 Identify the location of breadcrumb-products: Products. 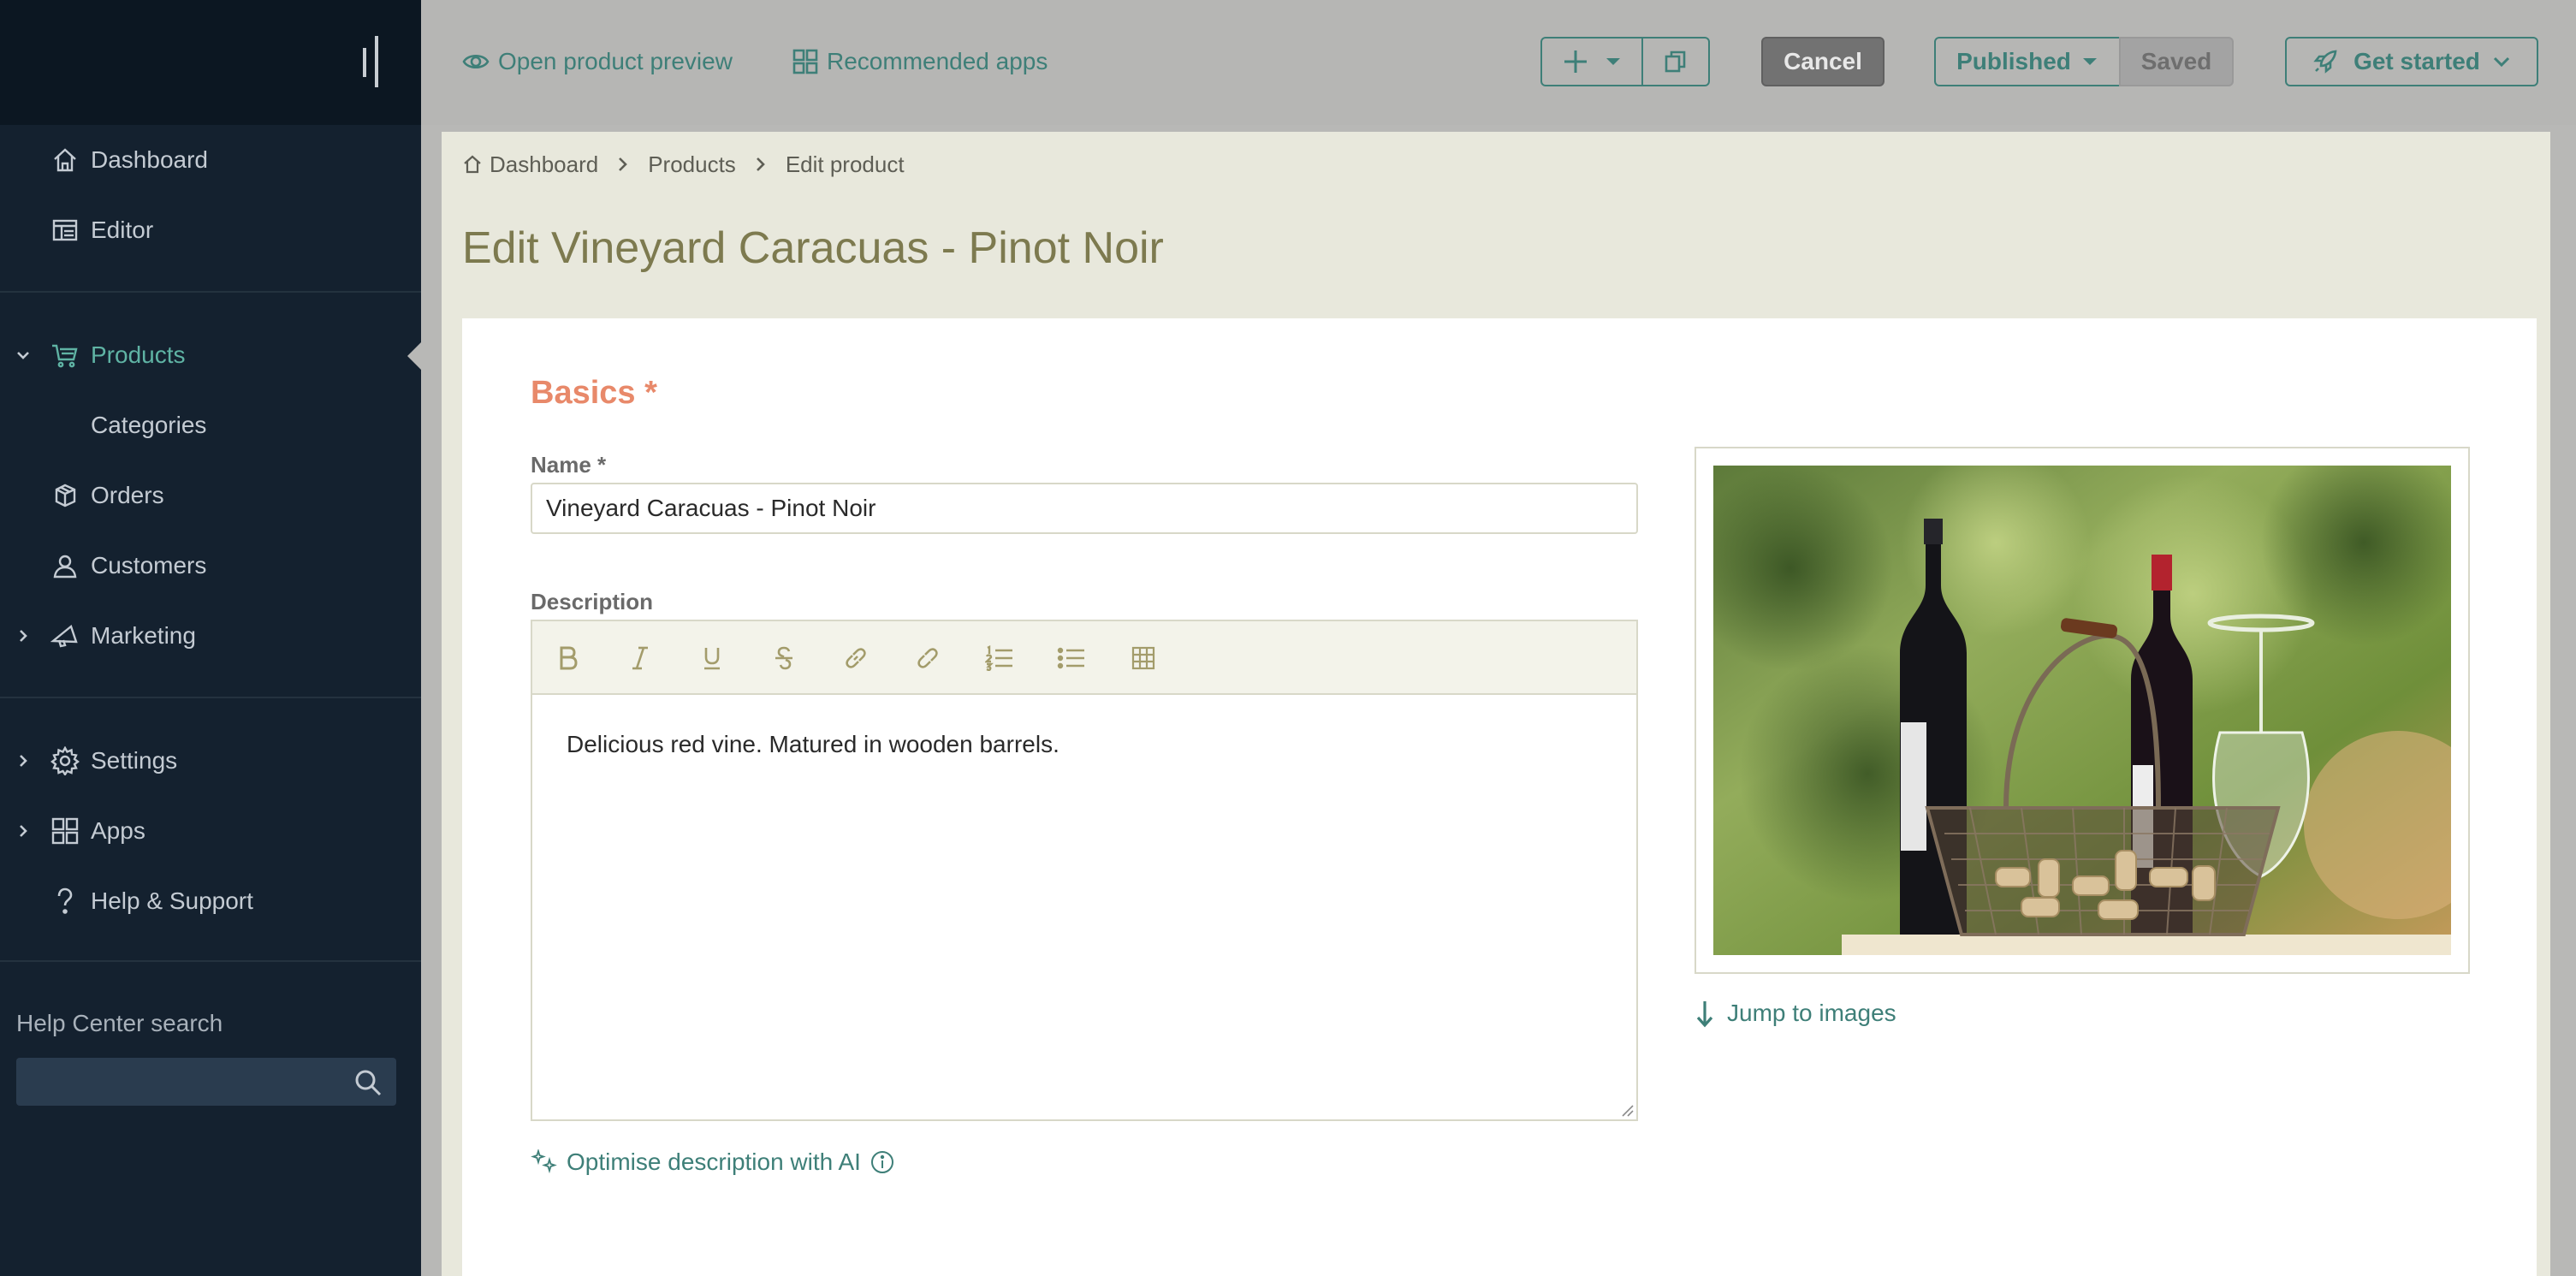
(692, 164).